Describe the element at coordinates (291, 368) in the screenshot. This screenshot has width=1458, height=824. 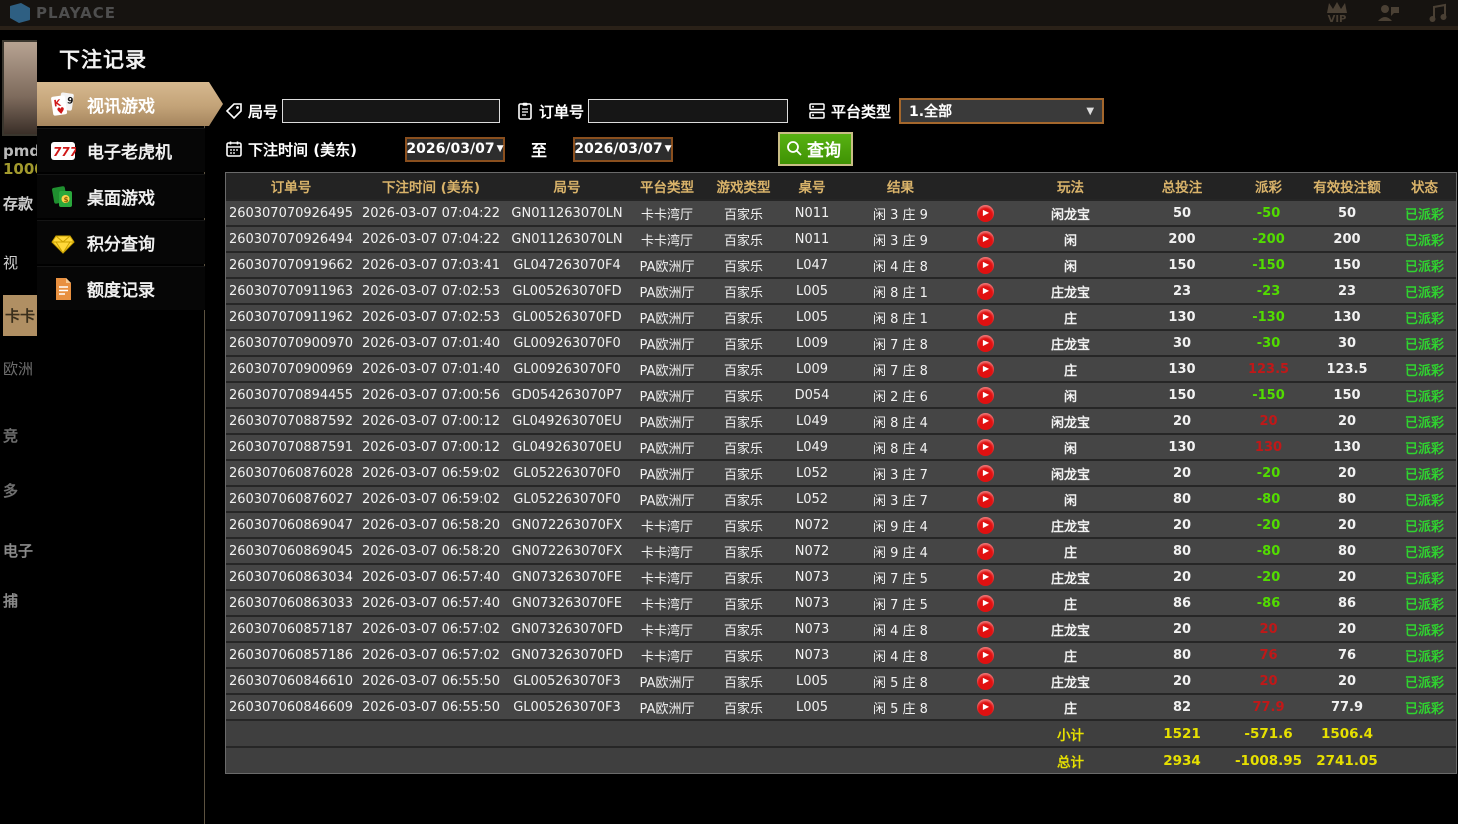
I see `cell-order-id: 260307070900969` at that location.